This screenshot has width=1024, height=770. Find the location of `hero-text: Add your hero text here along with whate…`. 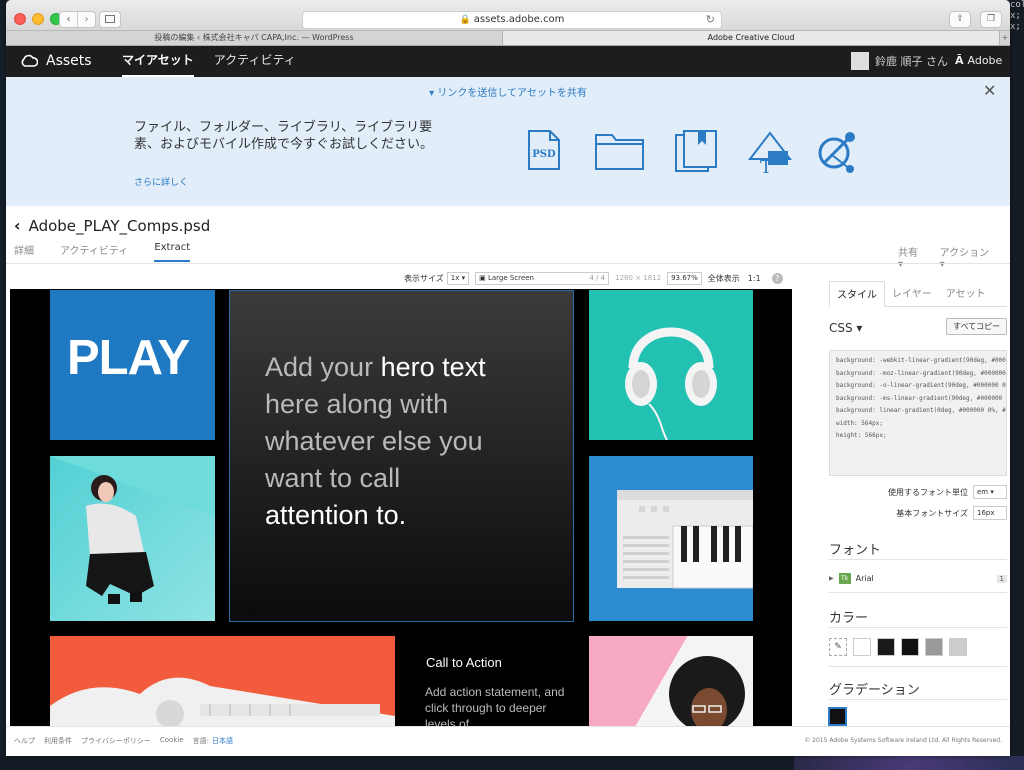

hero-text: Add your hero text here along with whate… is located at coordinates (415, 441).